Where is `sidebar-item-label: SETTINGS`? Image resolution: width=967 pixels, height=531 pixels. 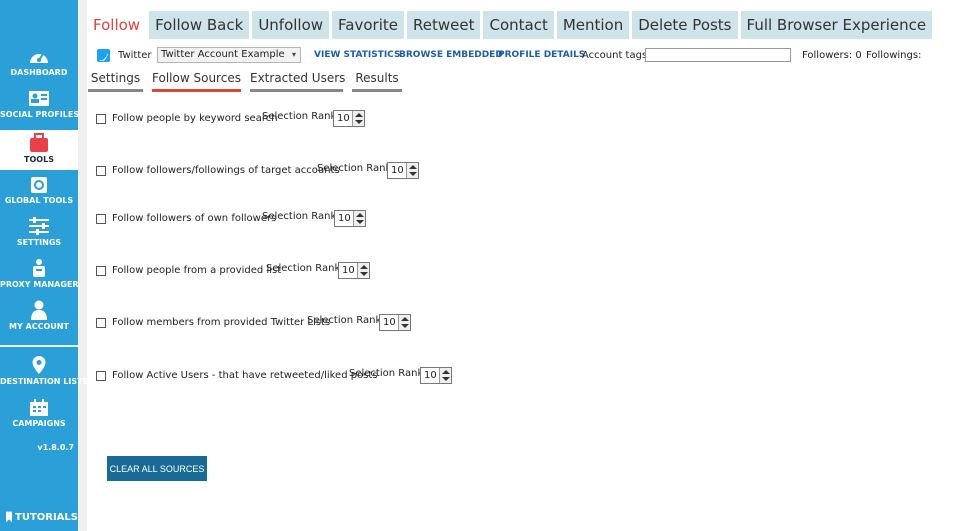 sidebar-item-label: SETTINGS is located at coordinates (39, 242).